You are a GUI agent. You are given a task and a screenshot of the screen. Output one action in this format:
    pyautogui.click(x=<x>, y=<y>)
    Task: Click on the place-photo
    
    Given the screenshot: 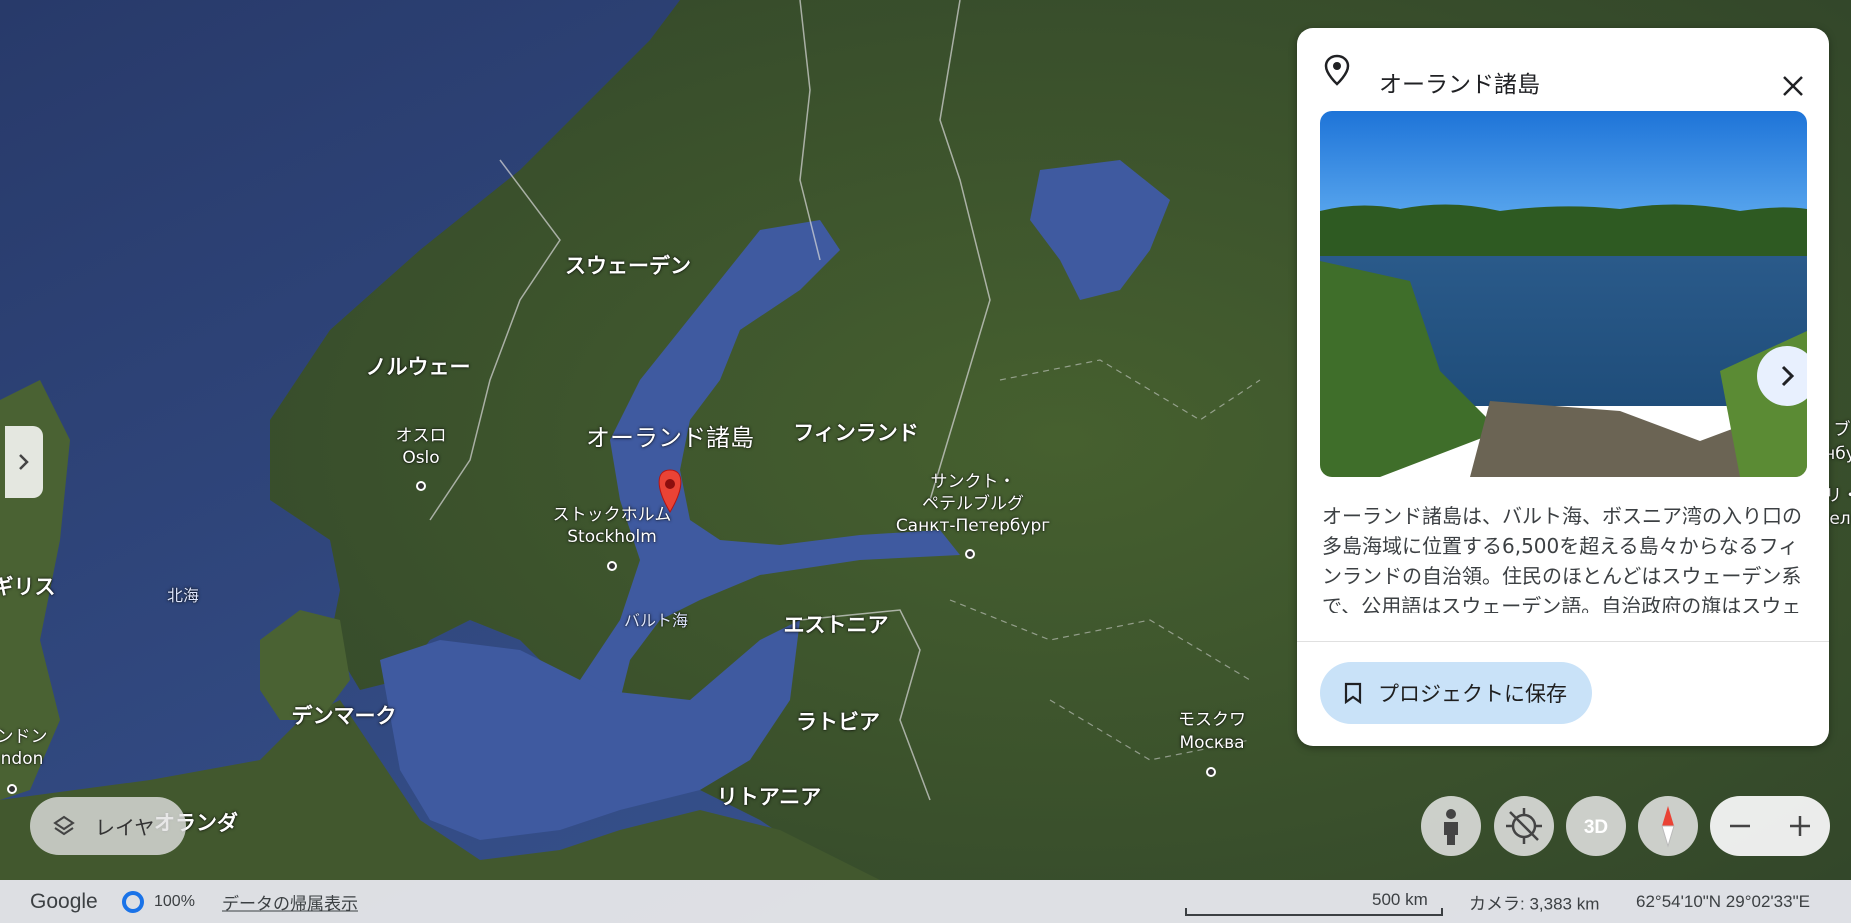 What is the action you would take?
    pyautogui.click(x=1563, y=294)
    